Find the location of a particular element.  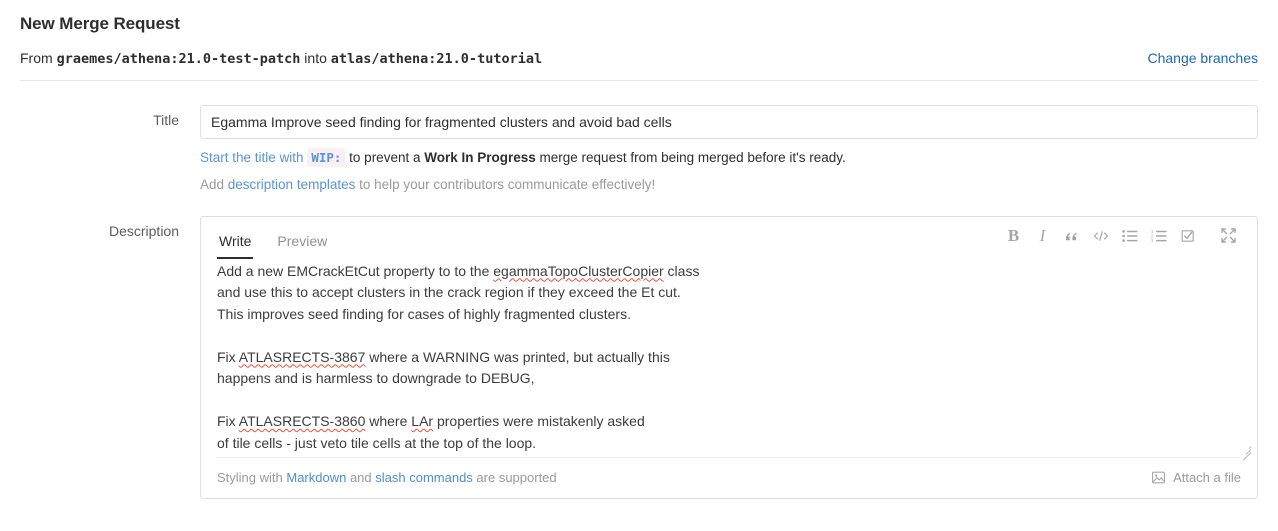

tab-preview: Preview is located at coordinates (302, 246).